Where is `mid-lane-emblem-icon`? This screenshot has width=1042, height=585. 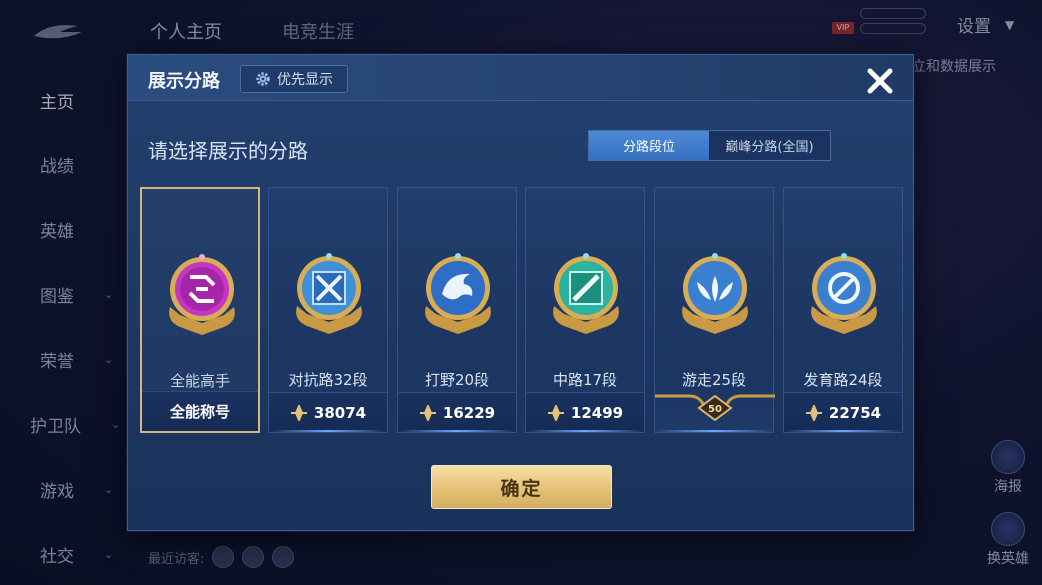
mid-lane-emblem-icon is located at coordinates (586, 293).